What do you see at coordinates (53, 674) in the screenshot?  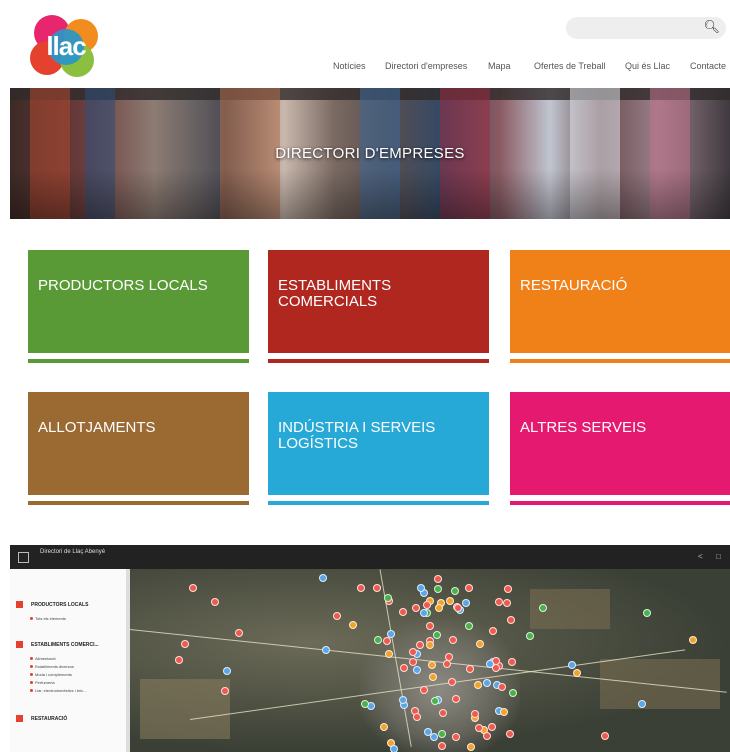 I see `legend-item-label: Moda i complements` at bounding box center [53, 674].